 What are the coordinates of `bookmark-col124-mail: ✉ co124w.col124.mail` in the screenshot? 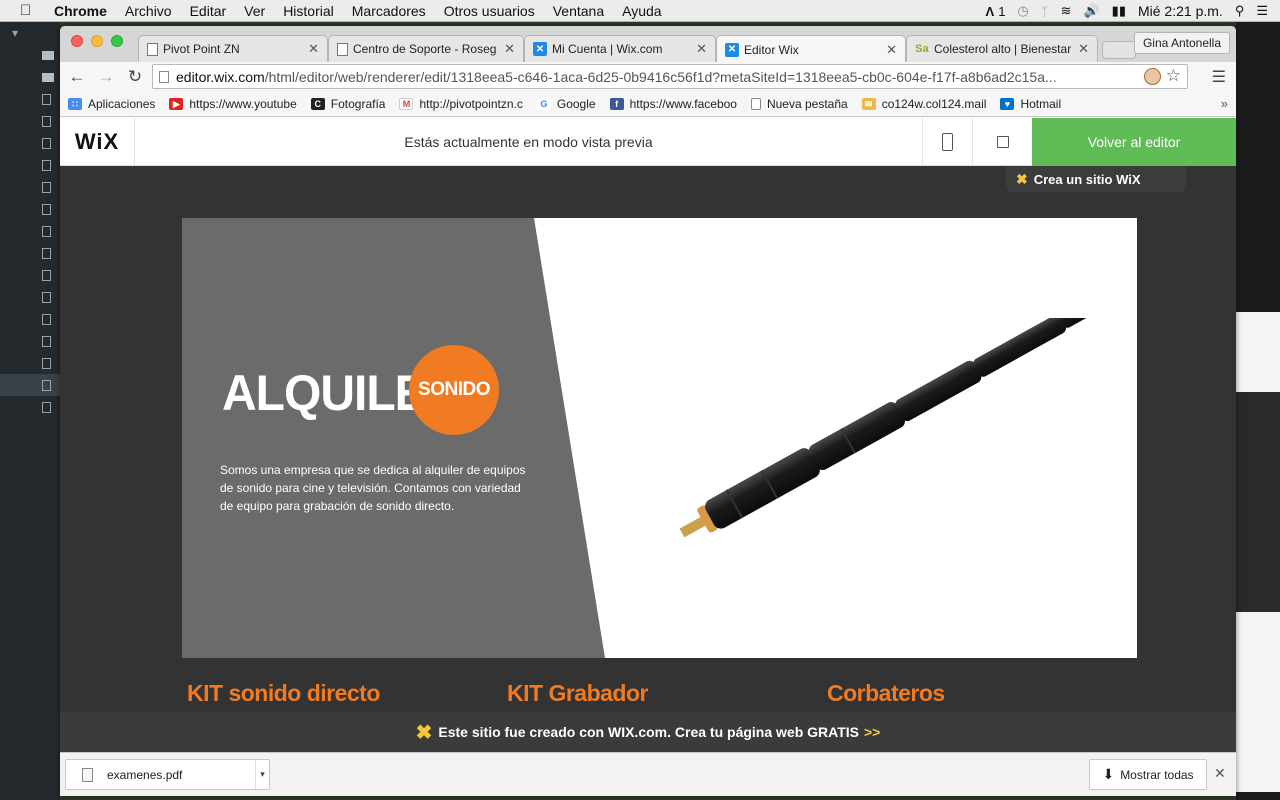 It's located at (924, 104).